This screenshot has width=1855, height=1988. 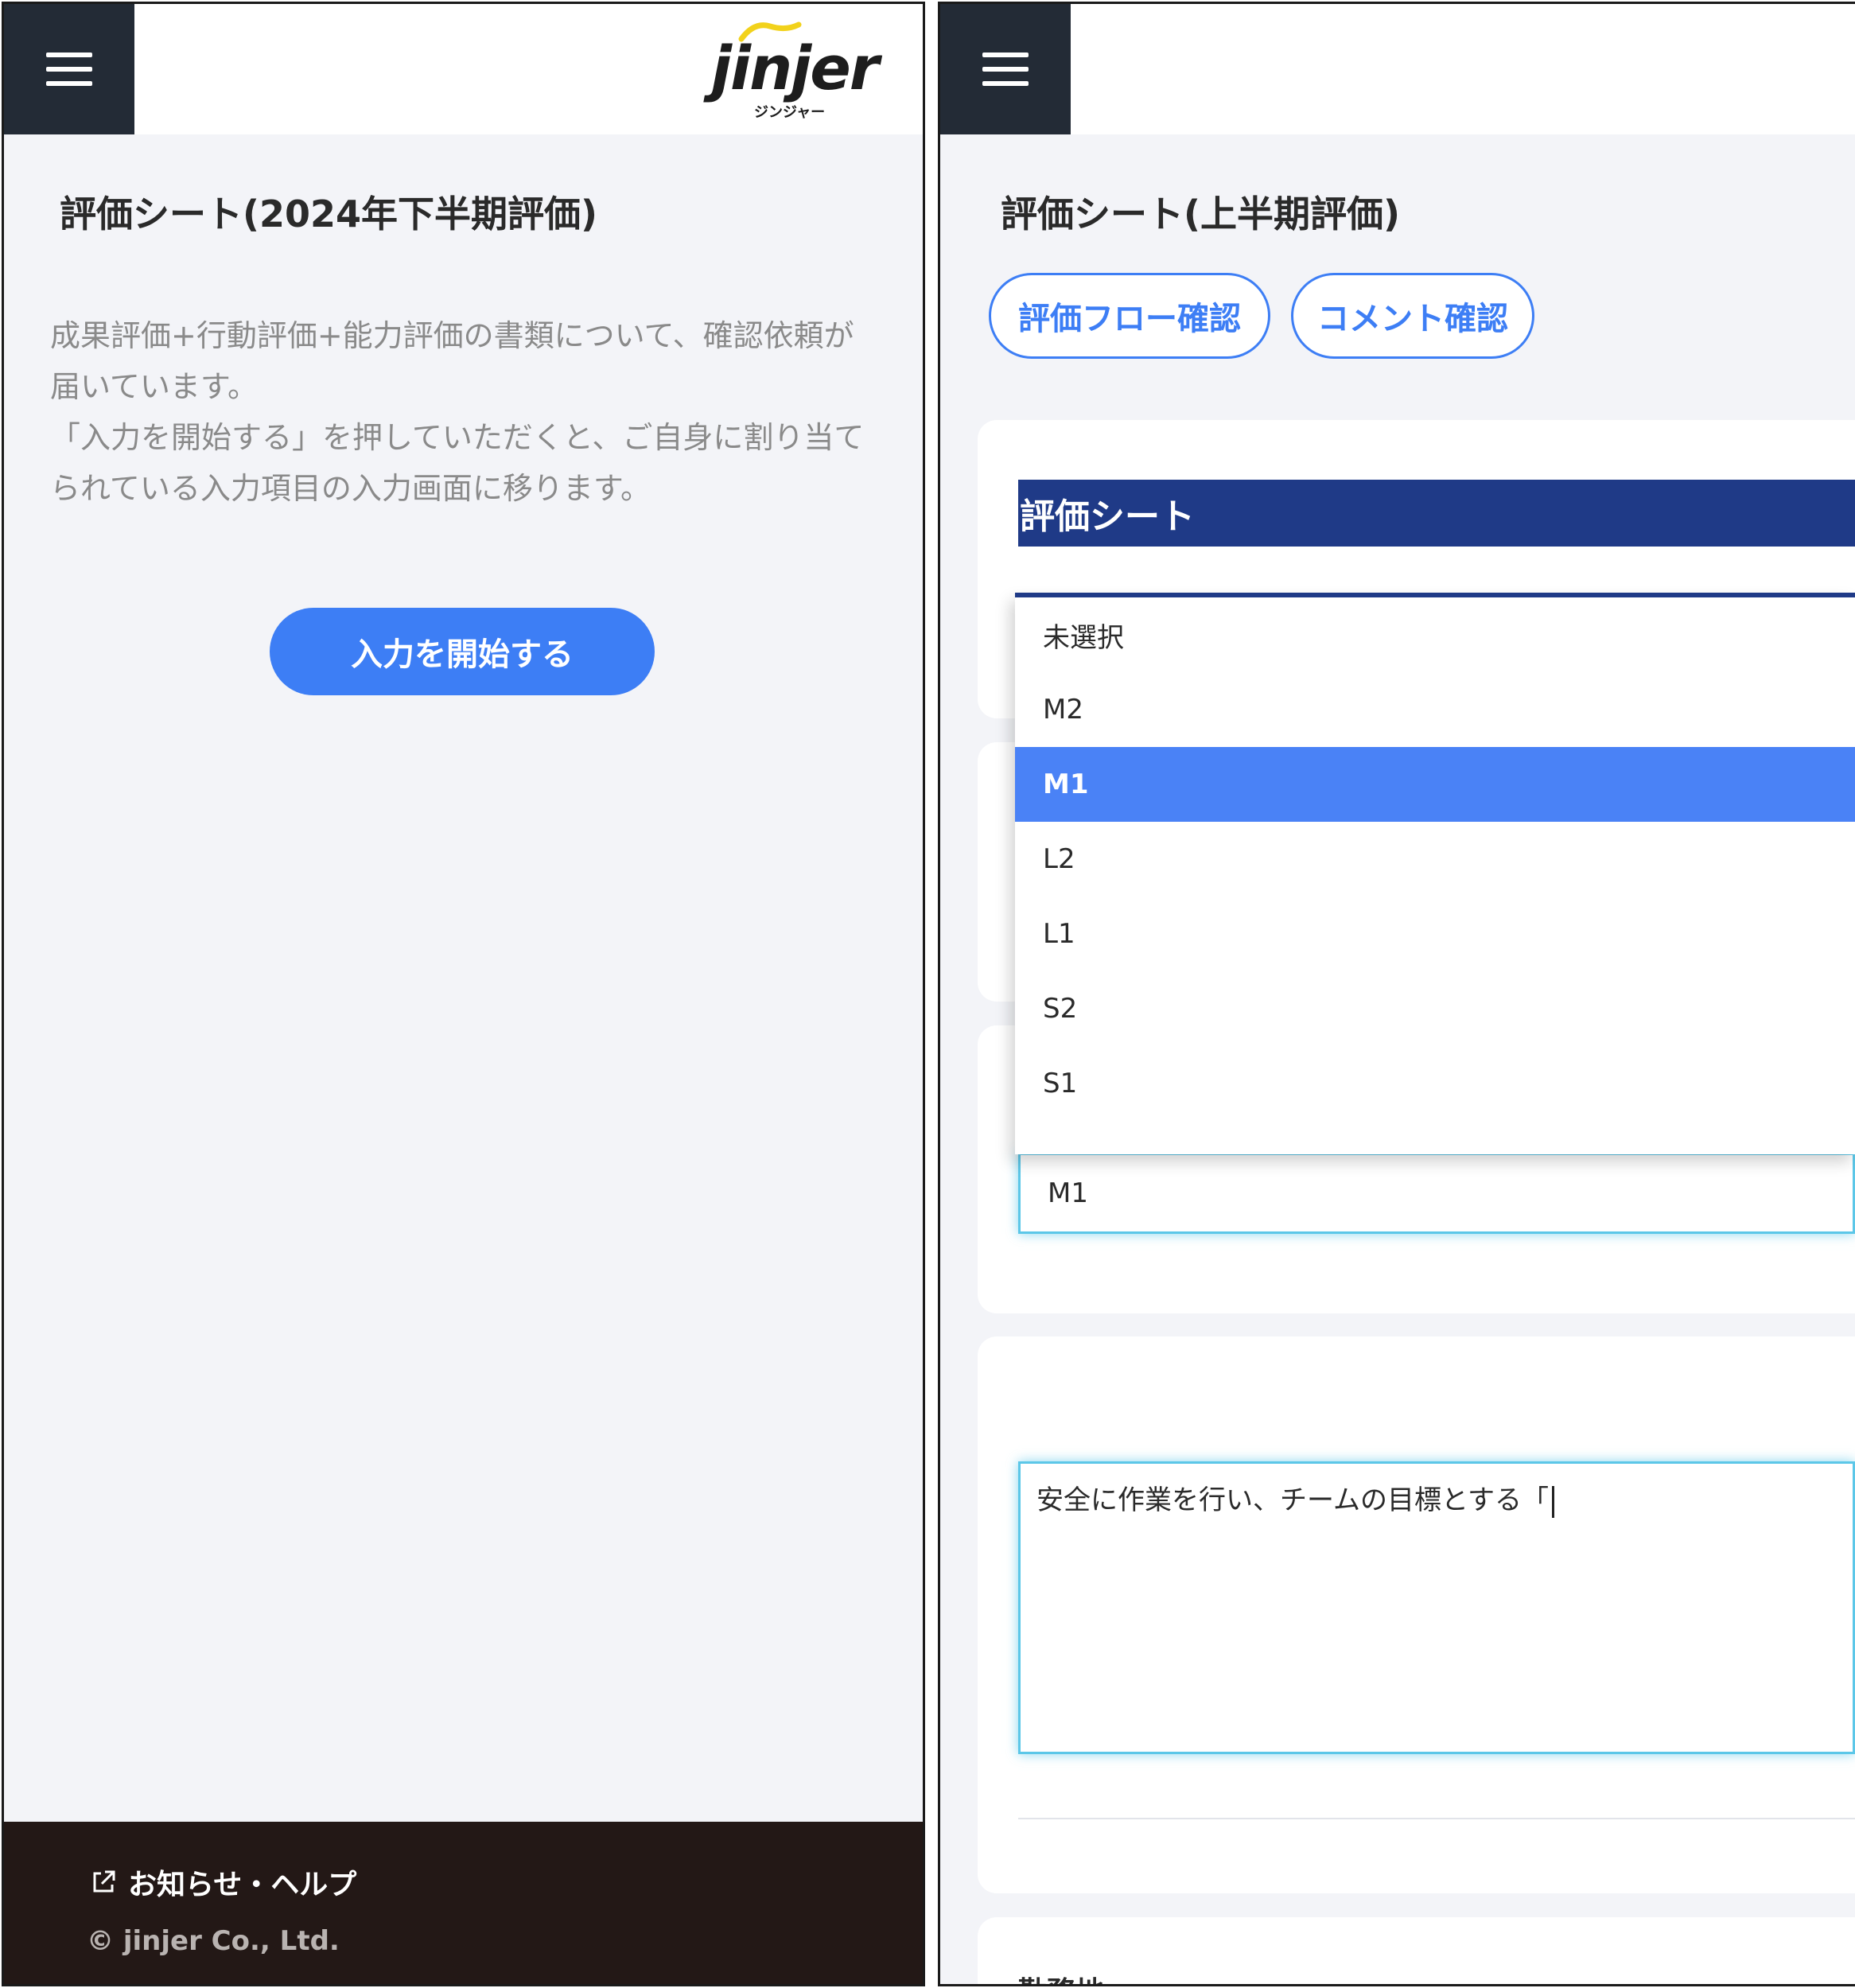 I want to click on help-label: お知らせ・ヘルプ, so click(x=242, y=1885).